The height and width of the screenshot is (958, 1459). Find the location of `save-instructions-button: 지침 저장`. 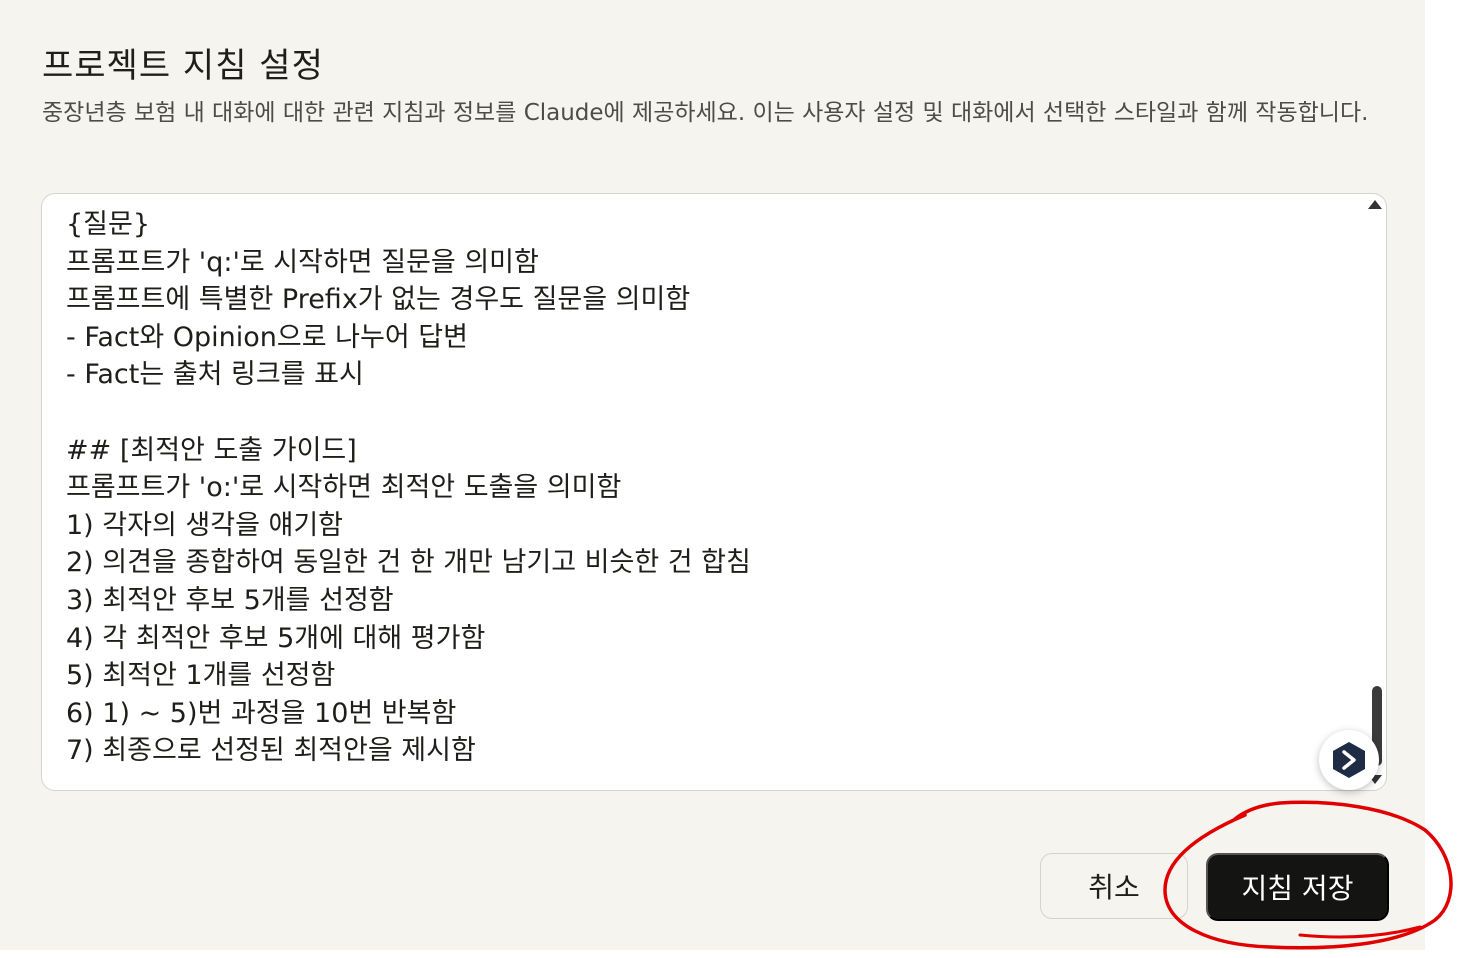

save-instructions-button: 지침 저장 is located at coordinates (1297, 887).